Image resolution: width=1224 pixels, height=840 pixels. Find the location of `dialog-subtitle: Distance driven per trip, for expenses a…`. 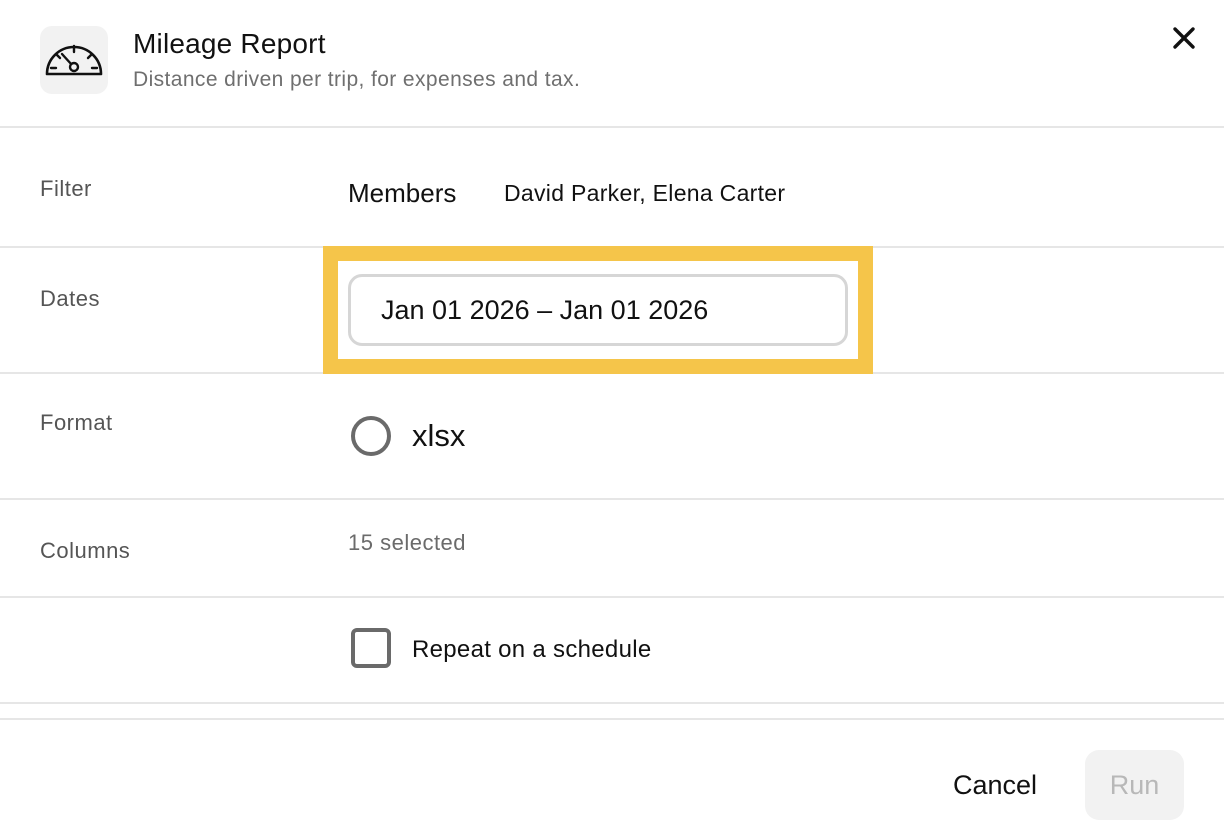

dialog-subtitle: Distance driven per trip, for expenses a… is located at coordinates (357, 79).